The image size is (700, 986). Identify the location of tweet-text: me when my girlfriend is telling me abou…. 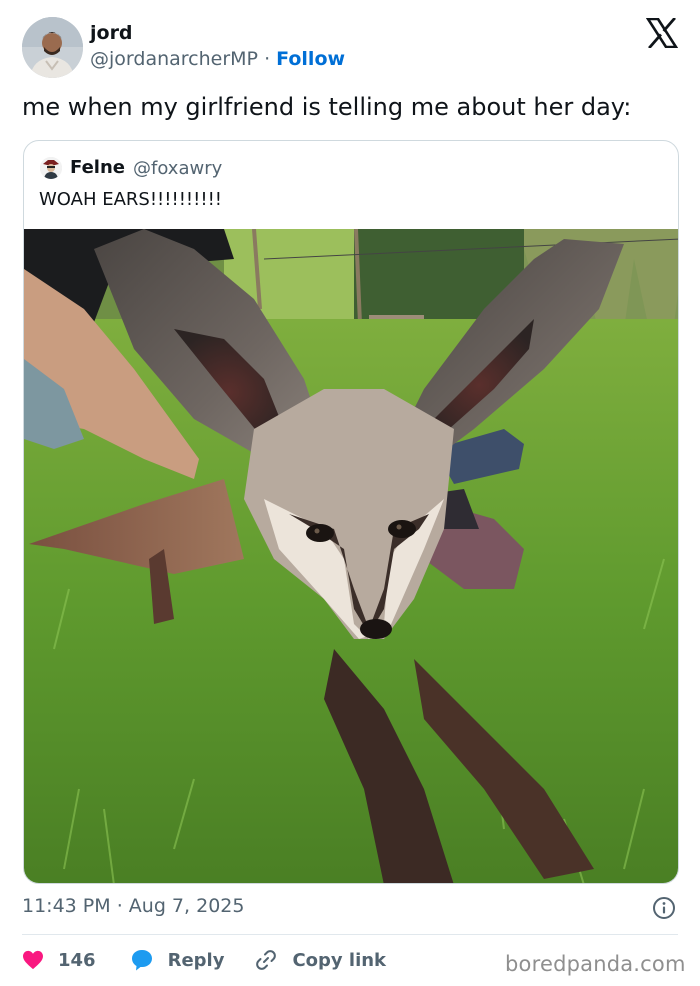
(327, 107).